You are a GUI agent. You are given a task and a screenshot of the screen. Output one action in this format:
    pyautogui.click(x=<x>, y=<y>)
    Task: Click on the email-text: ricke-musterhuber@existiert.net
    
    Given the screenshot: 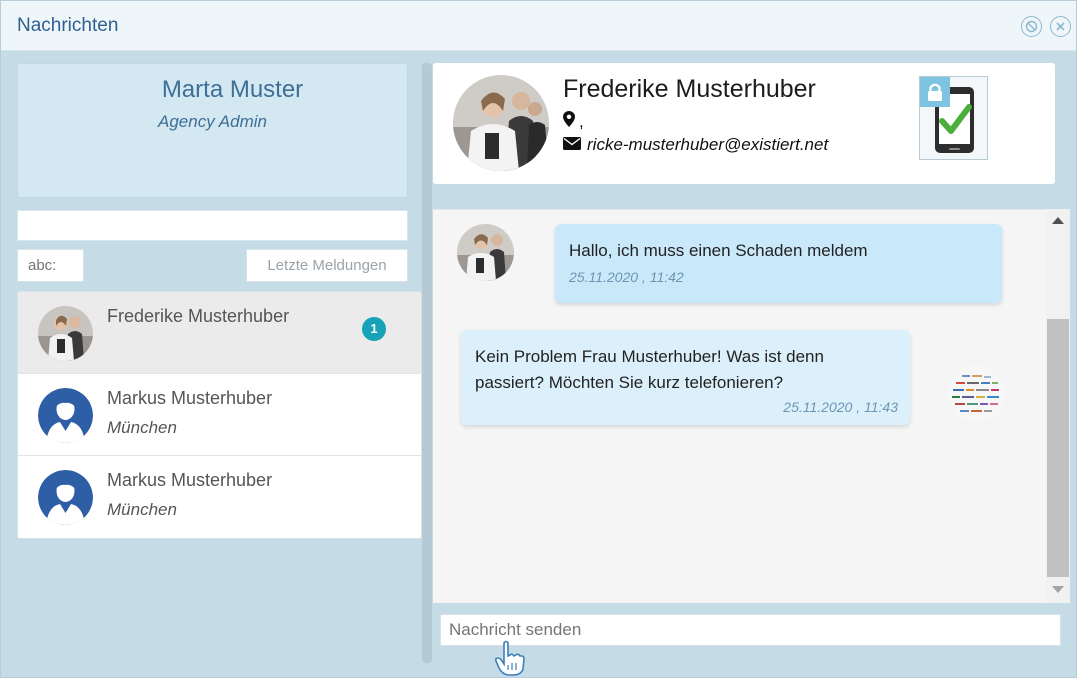 What is the action you would take?
    pyautogui.click(x=707, y=145)
    